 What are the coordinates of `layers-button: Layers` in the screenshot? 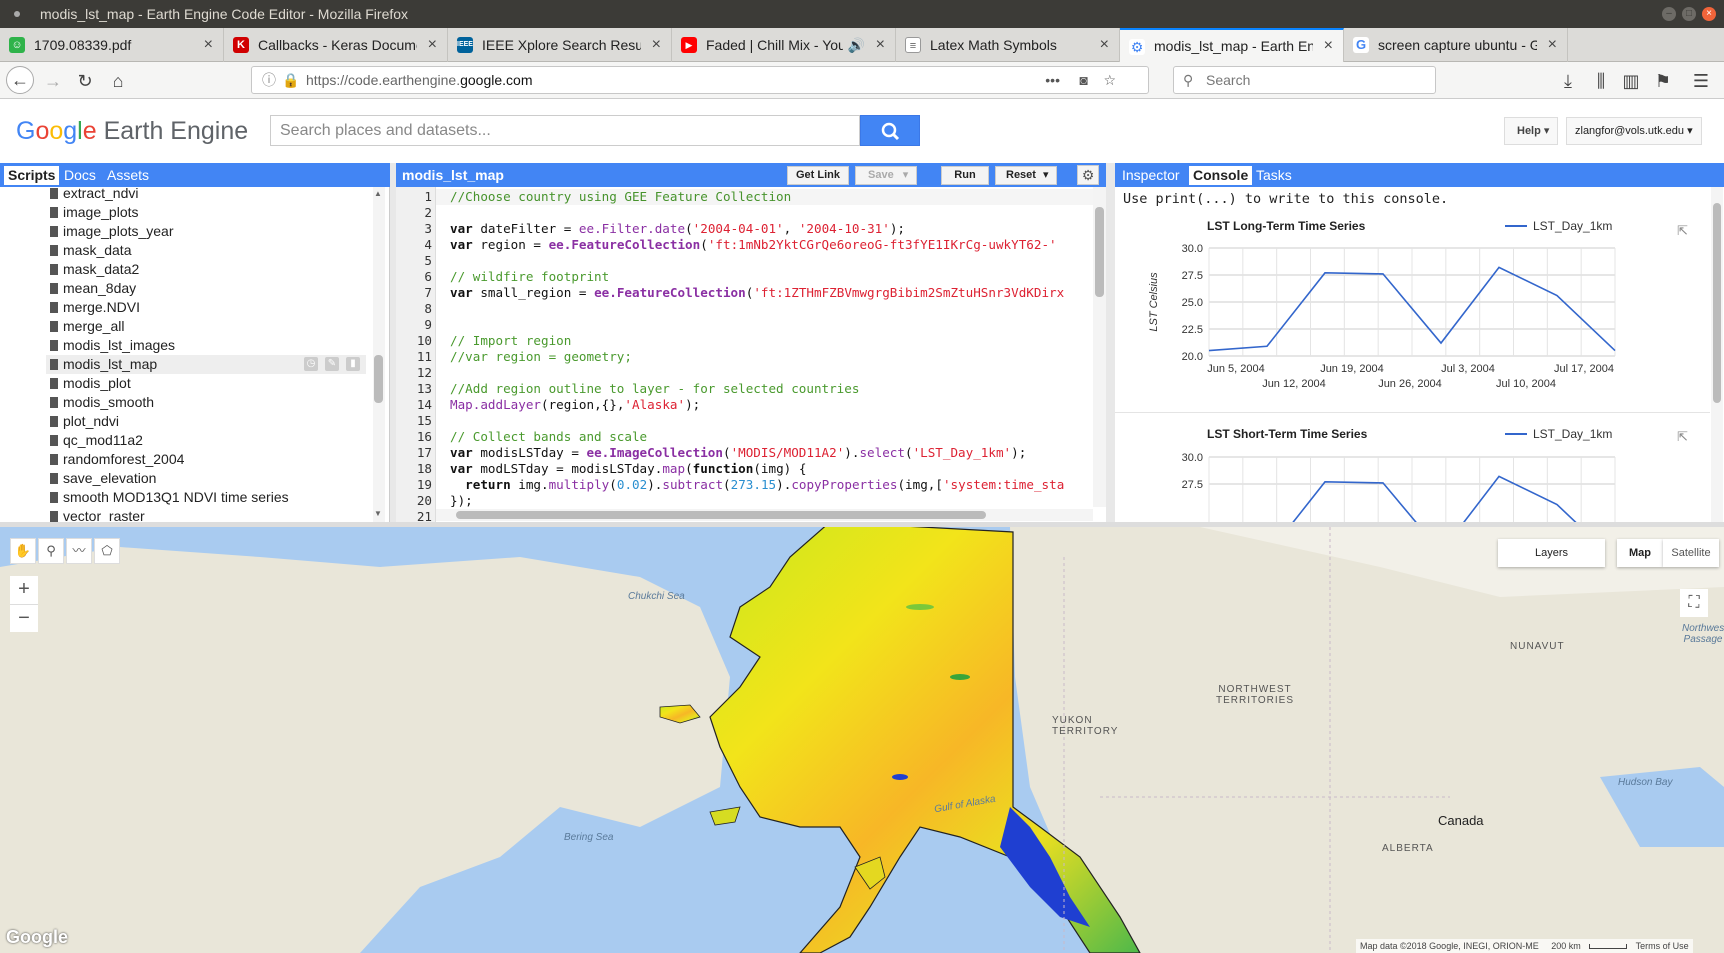 It's located at (1551, 553).